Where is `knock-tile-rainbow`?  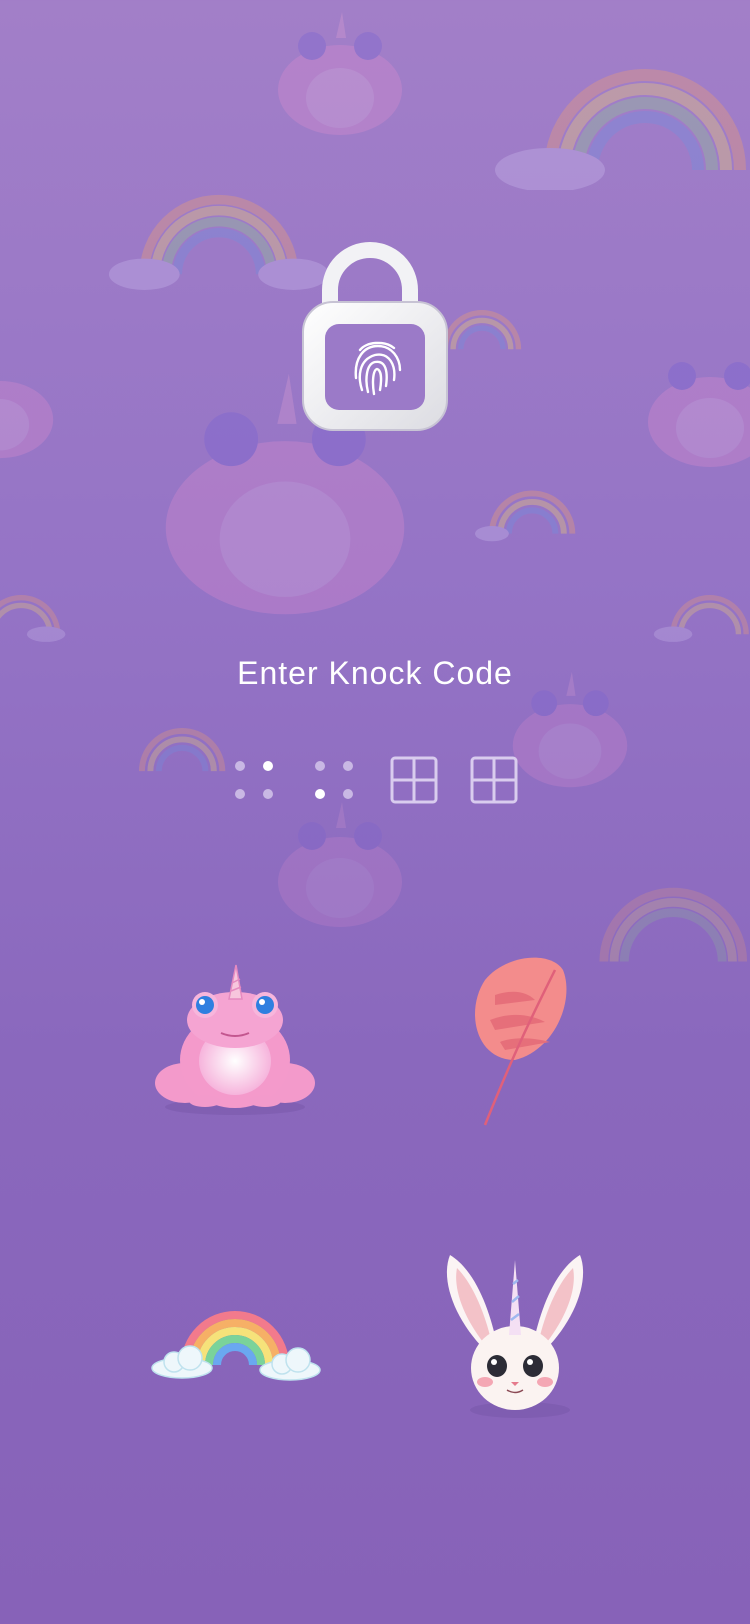 knock-tile-rainbow is located at coordinates (235, 1335).